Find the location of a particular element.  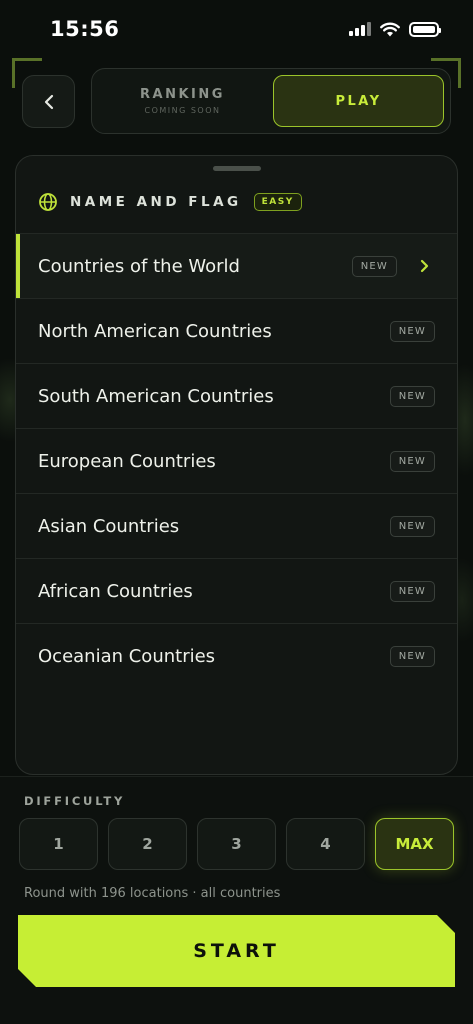

list-item: Oceanian Countries NEW is located at coordinates (236, 656).